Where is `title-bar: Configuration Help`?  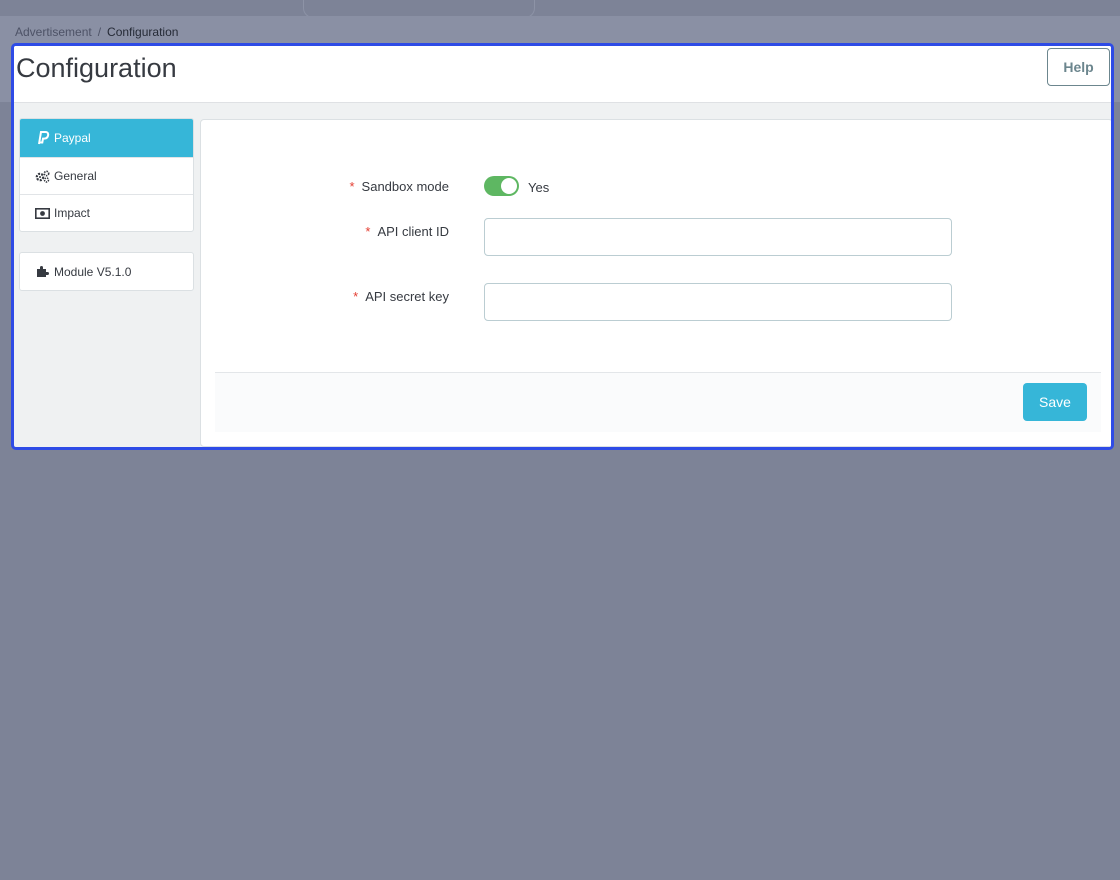 title-bar: Configuration Help is located at coordinates (562, 74).